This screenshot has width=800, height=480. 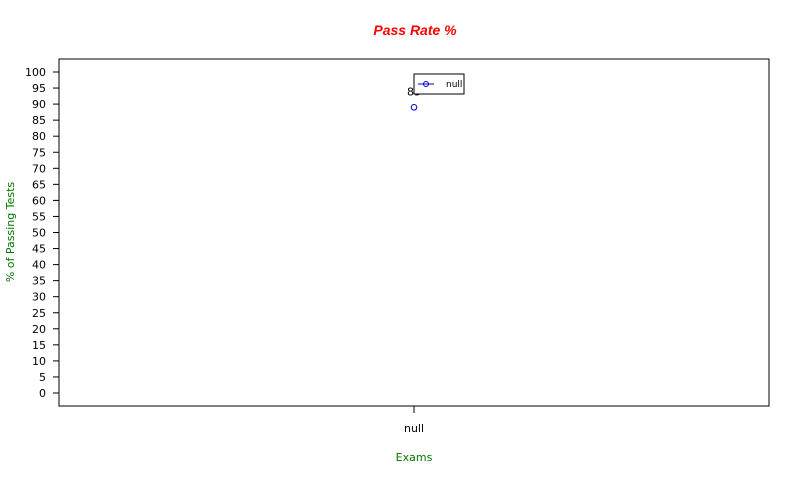 What do you see at coordinates (39, 216) in the screenshot?
I see `y-tick-label: 55` at bounding box center [39, 216].